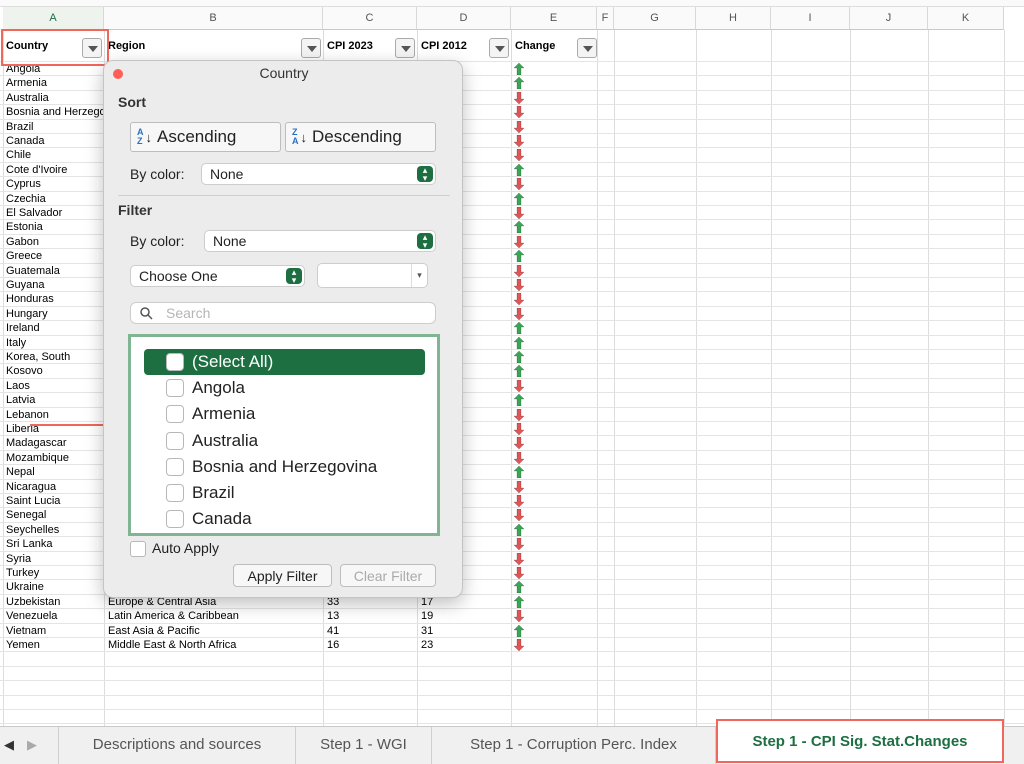 This screenshot has width=1024, height=764. I want to click on country-cell: Ireland, so click(54, 328).